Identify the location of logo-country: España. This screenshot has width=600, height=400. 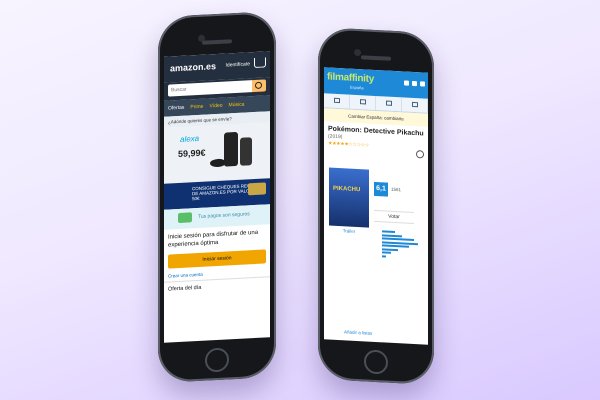
(357, 87).